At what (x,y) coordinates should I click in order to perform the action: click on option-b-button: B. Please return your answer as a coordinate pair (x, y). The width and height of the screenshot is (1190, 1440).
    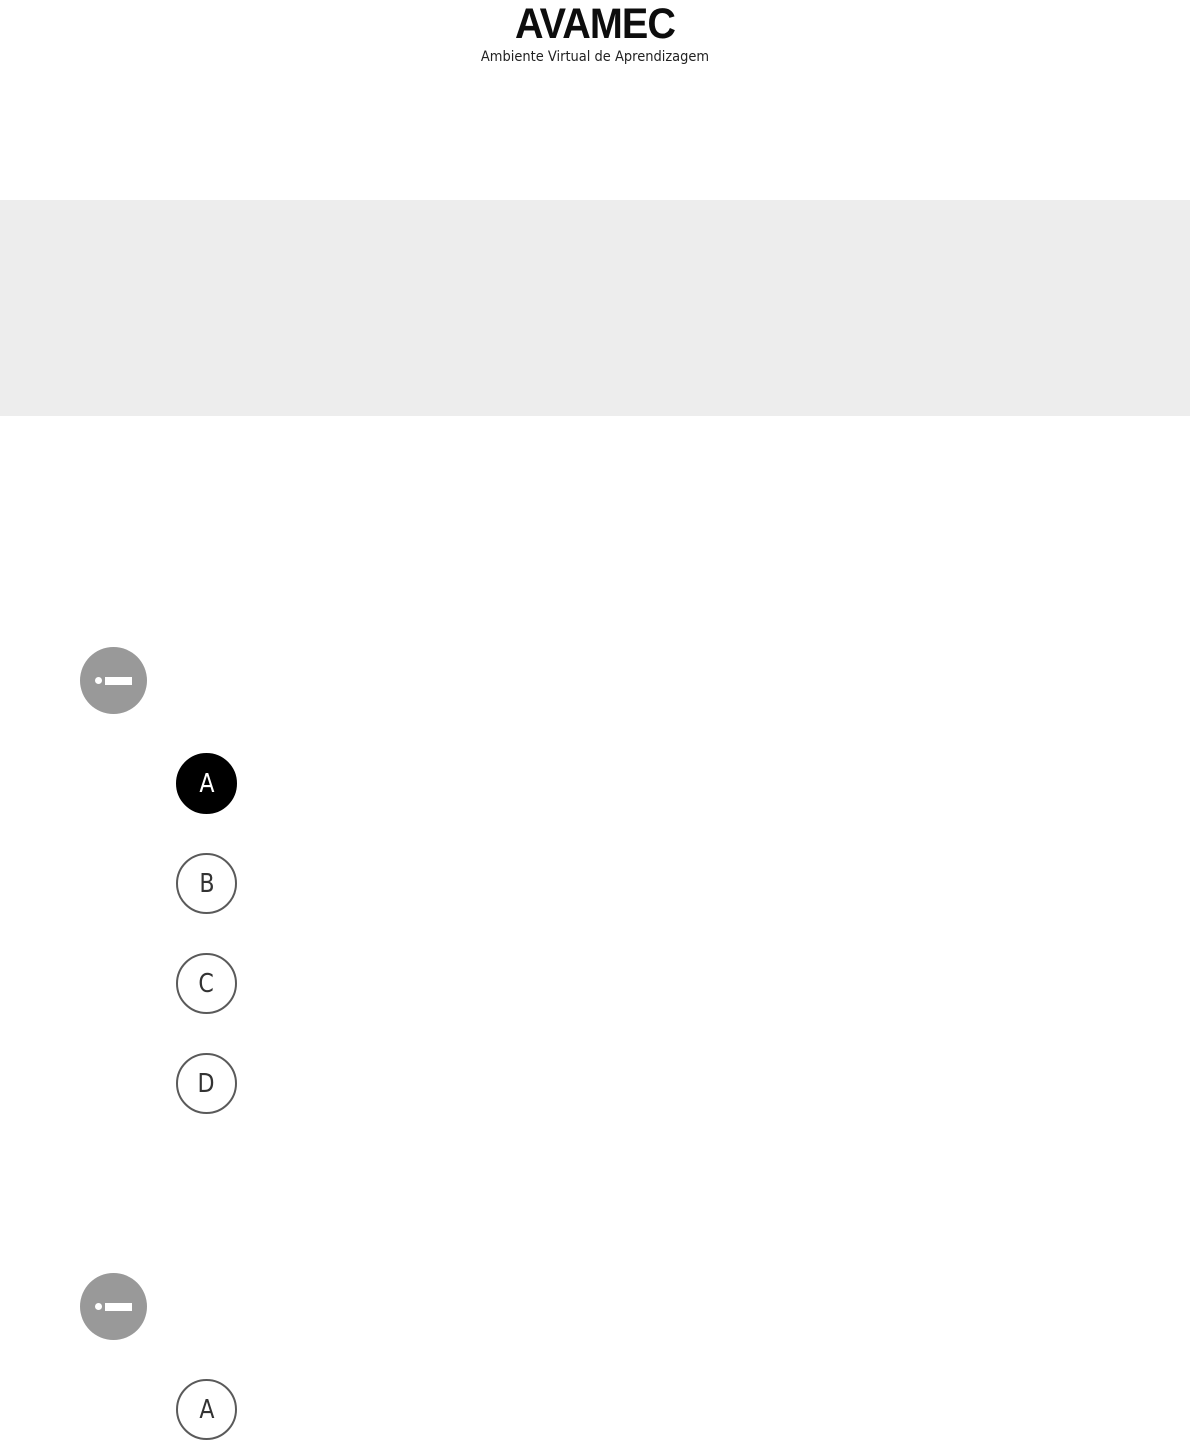
    Looking at the image, I should click on (206, 883).